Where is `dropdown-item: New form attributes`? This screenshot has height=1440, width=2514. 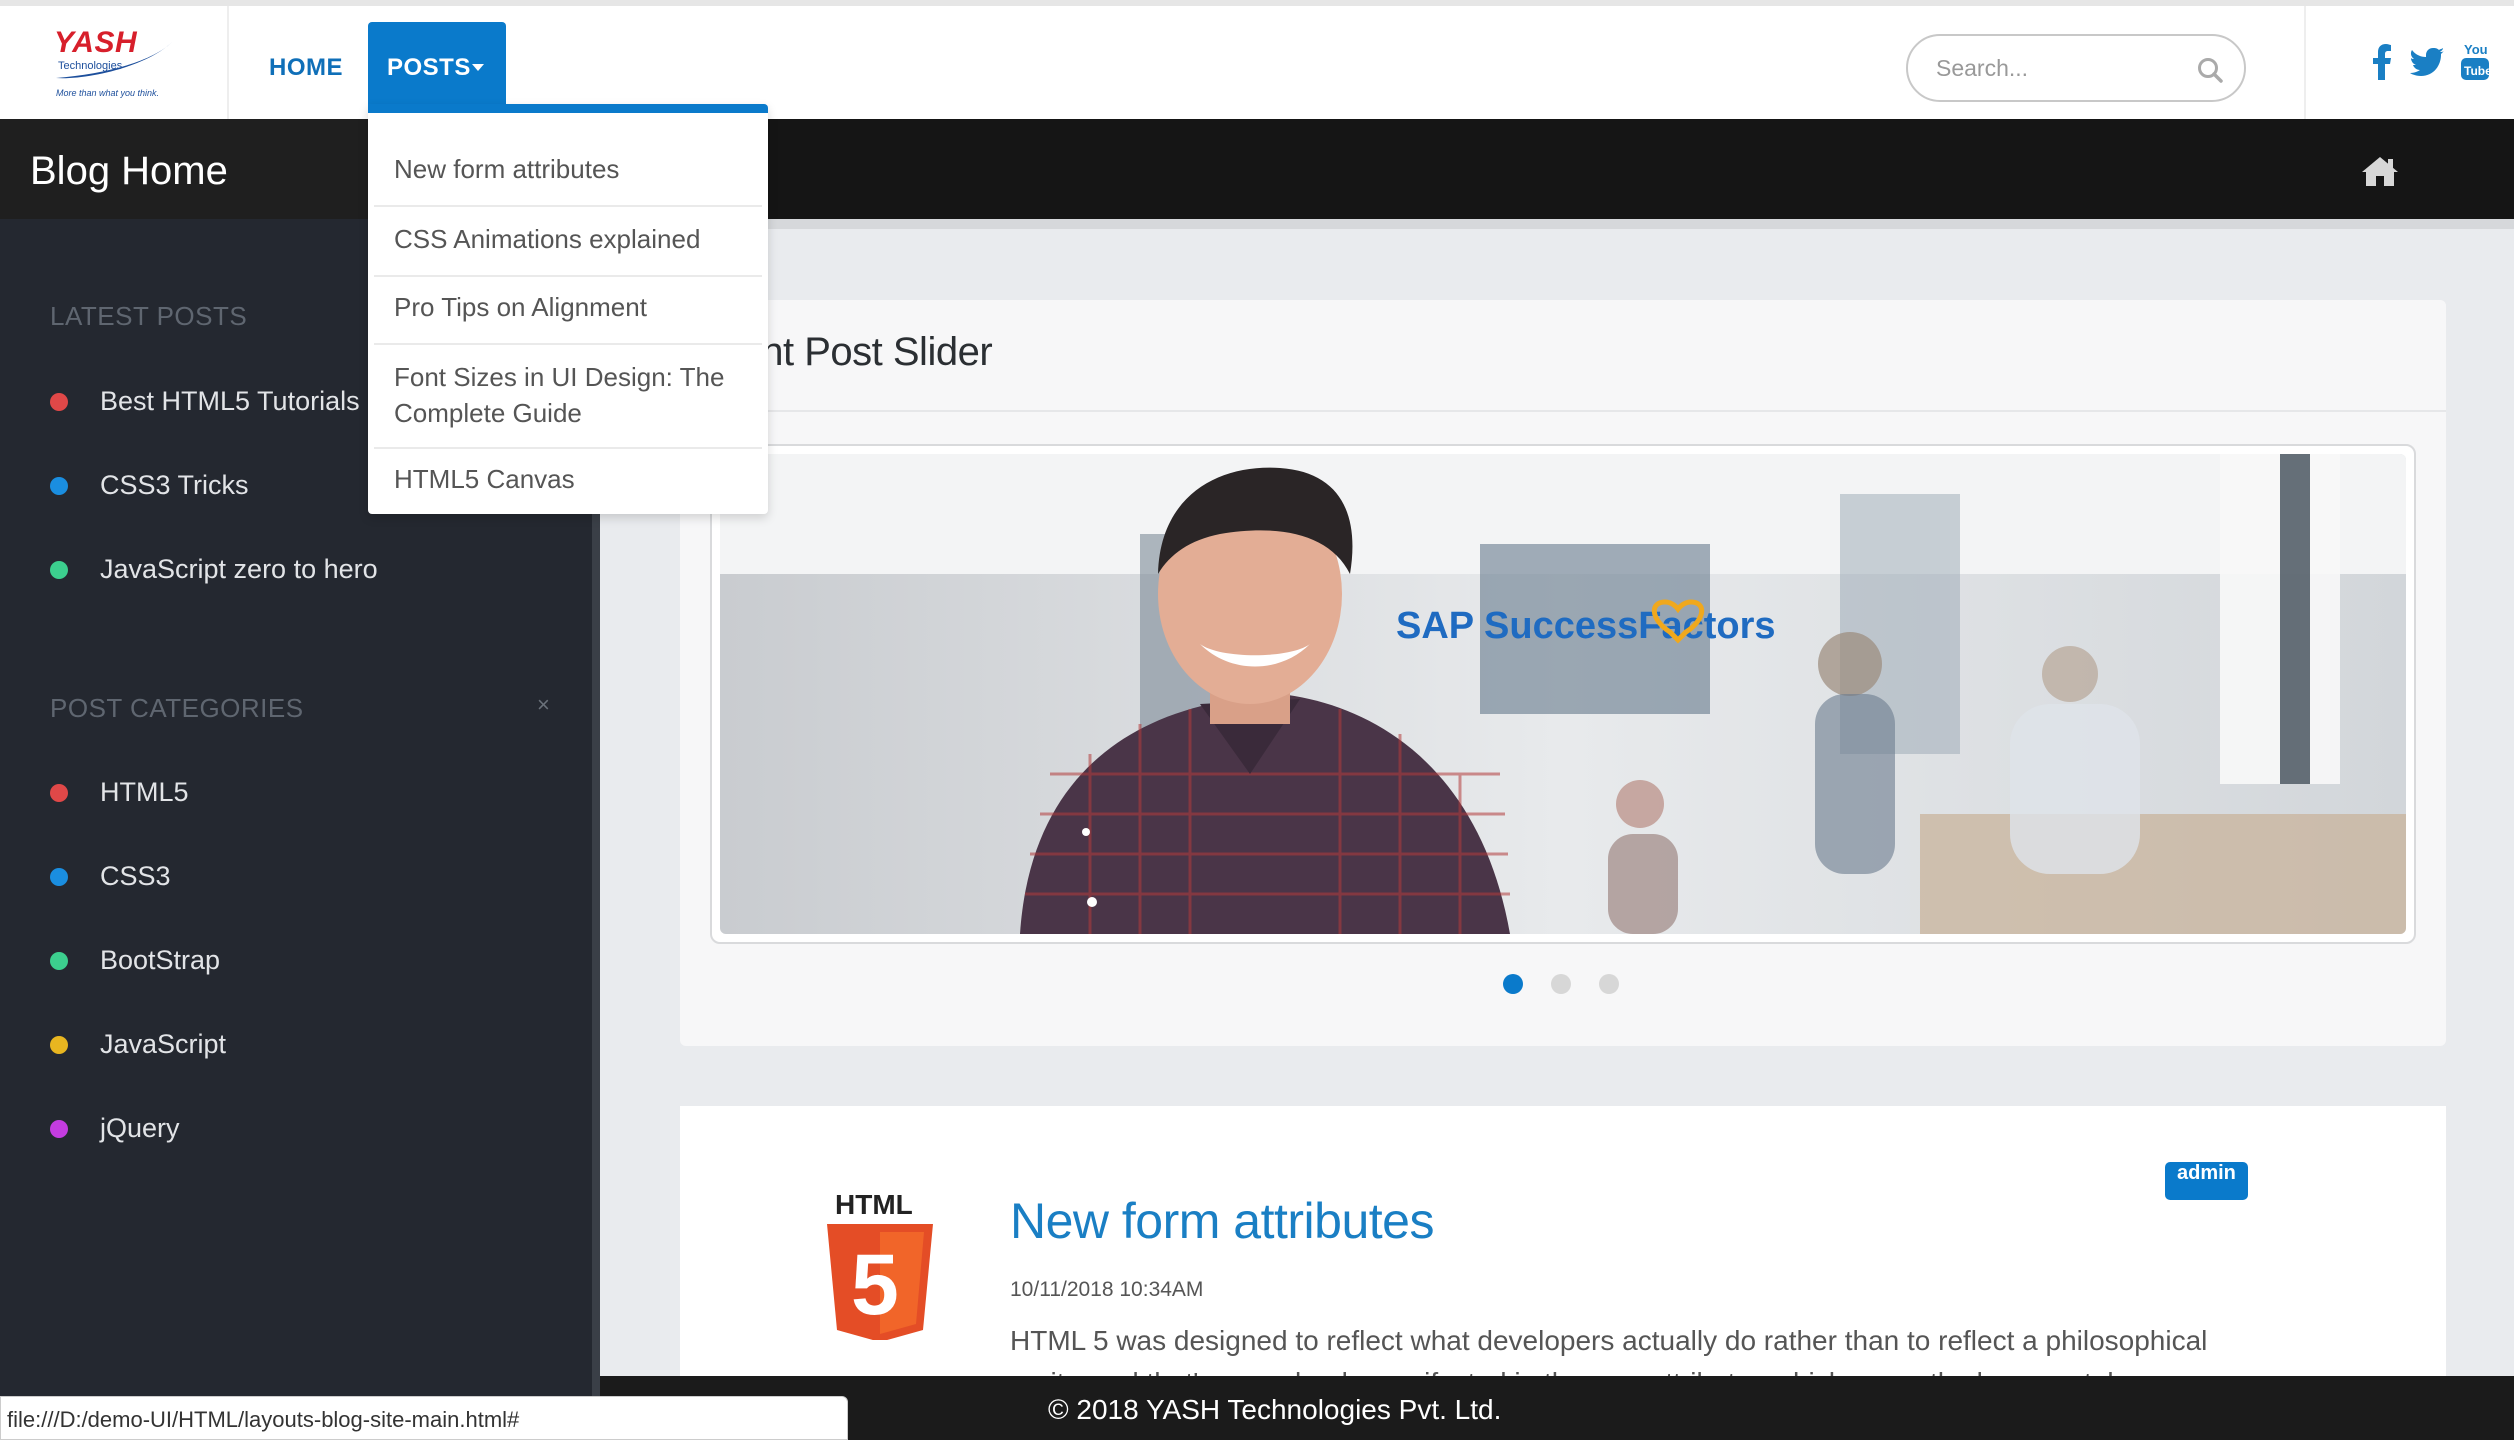 dropdown-item: New form attributes is located at coordinates (568, 173).